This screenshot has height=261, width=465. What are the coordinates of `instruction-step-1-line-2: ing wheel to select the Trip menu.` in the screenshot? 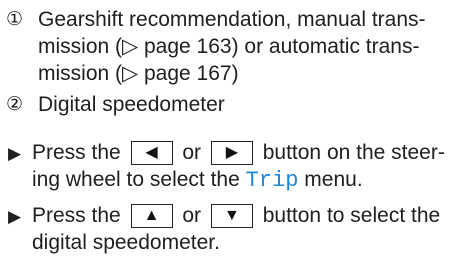 It's located at (246, 180).